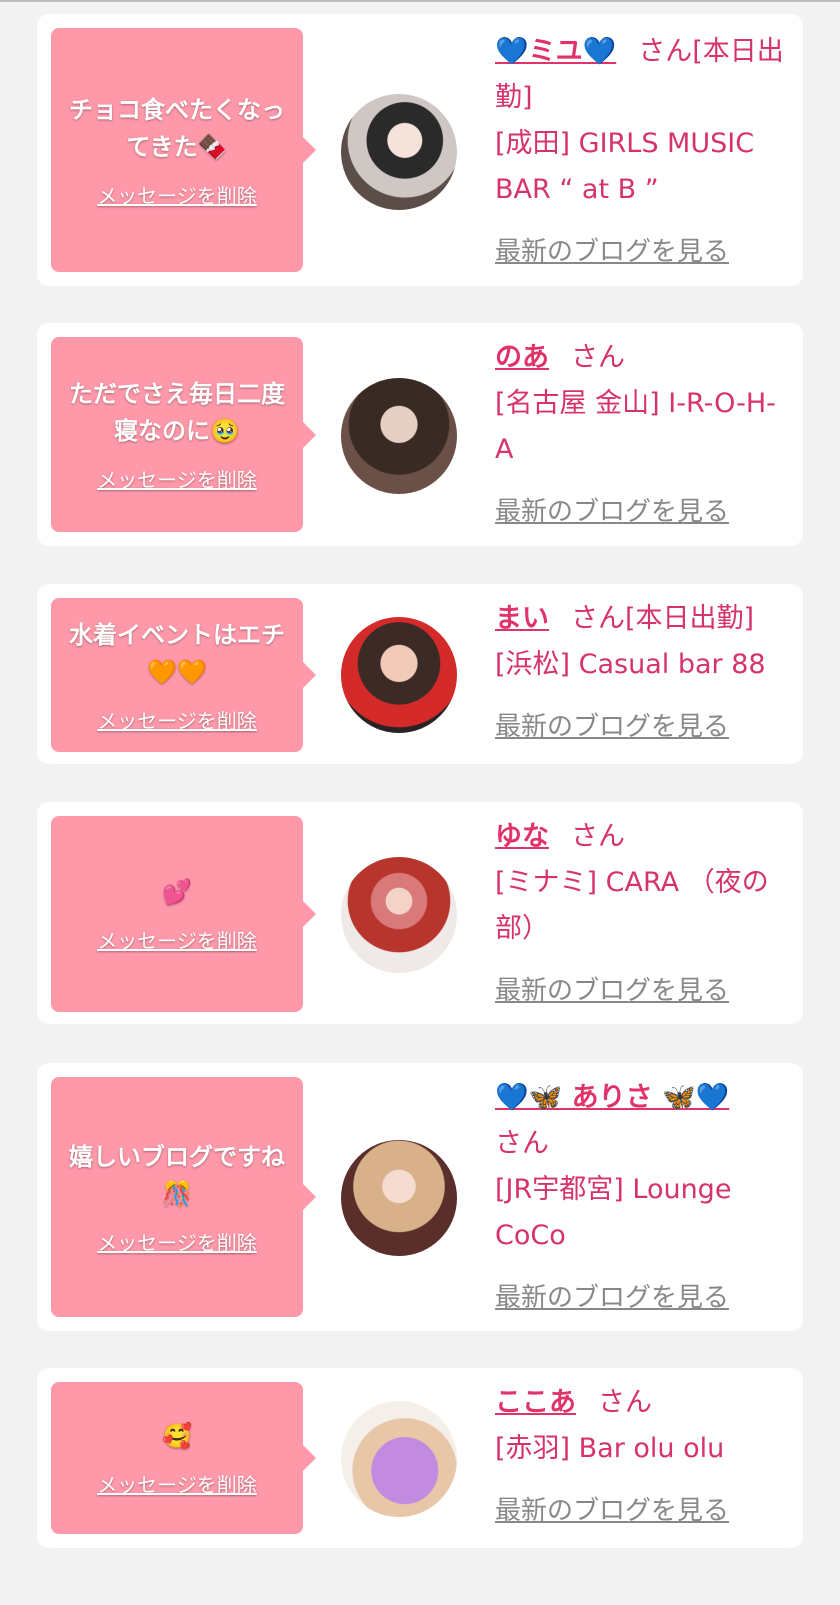 The height and width of the screenshot is (1605, 840). I want to click on message-bubble: チョコ食べたくなってきた🍫 メッセージを削除, so click(183, 150).